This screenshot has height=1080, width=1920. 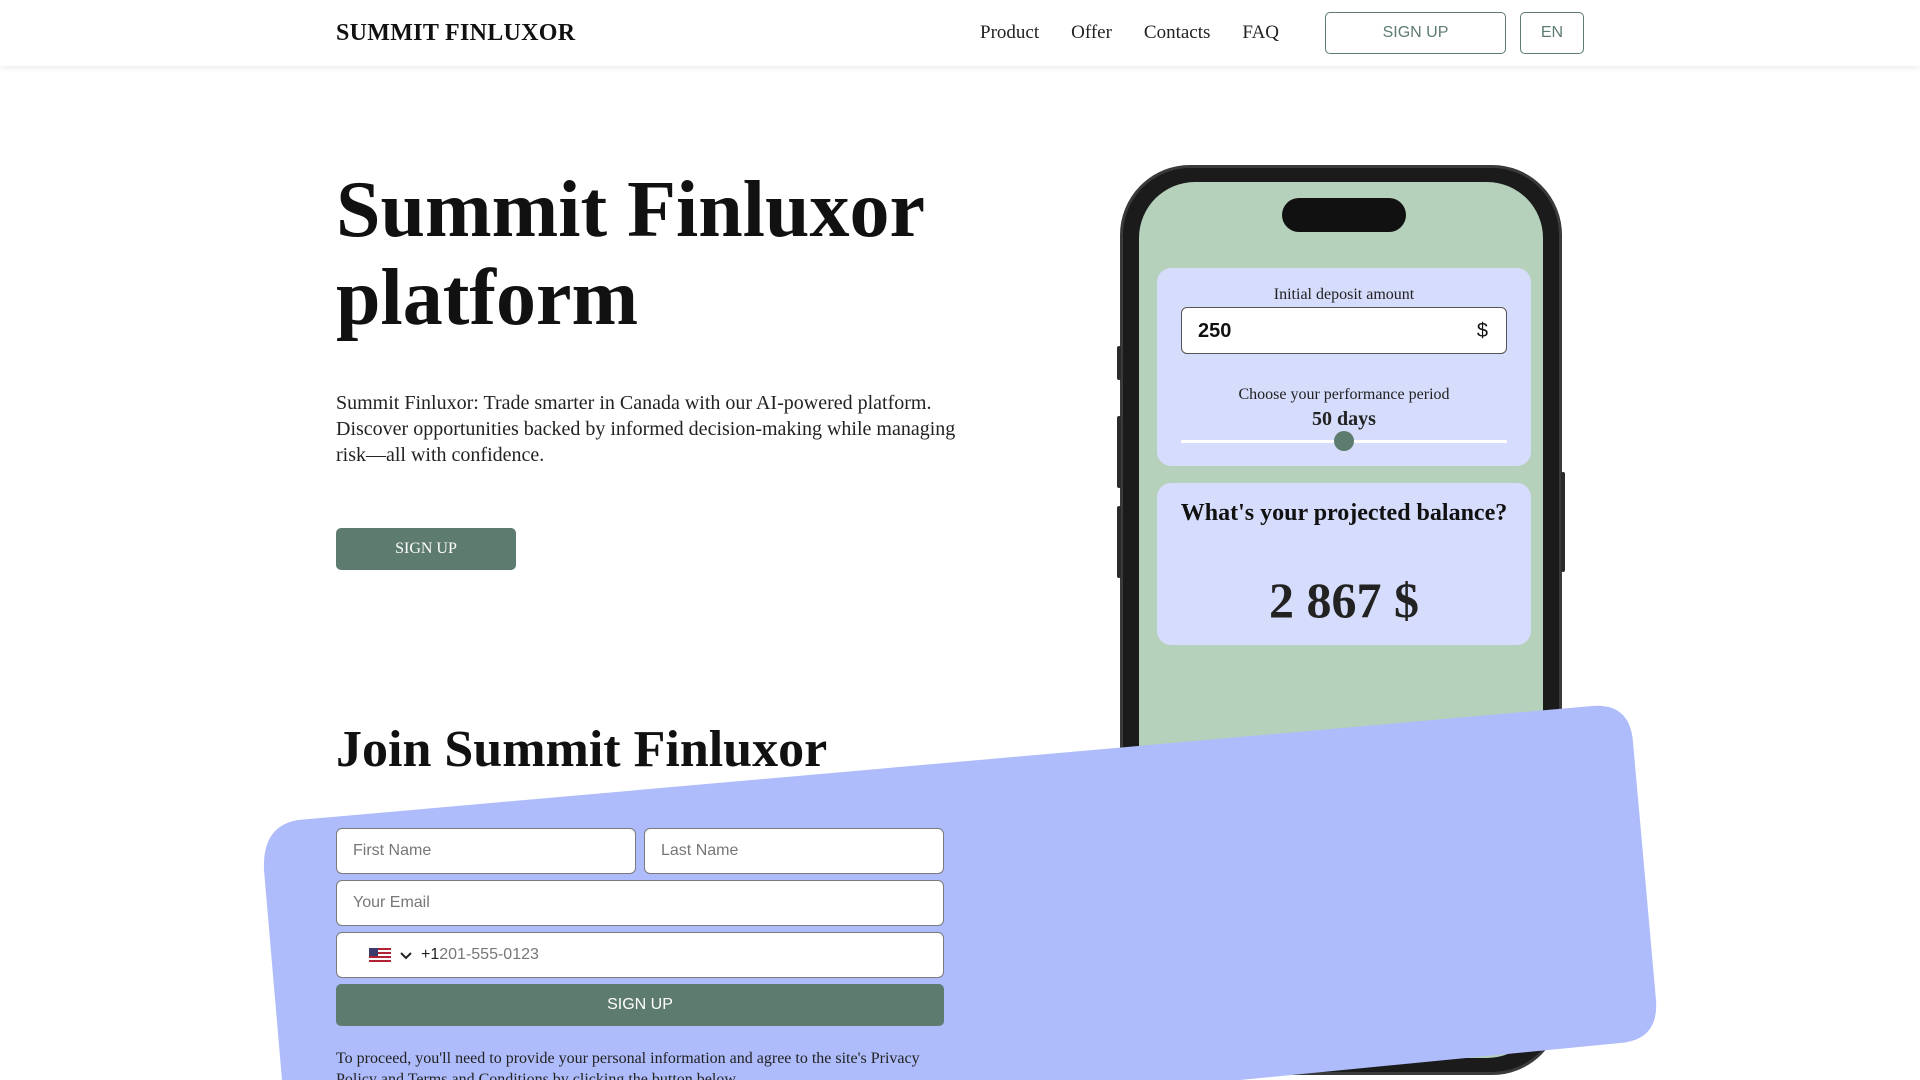 I want to click on deposit-label: Initial deposit amount, so click(x=1344, y=294).